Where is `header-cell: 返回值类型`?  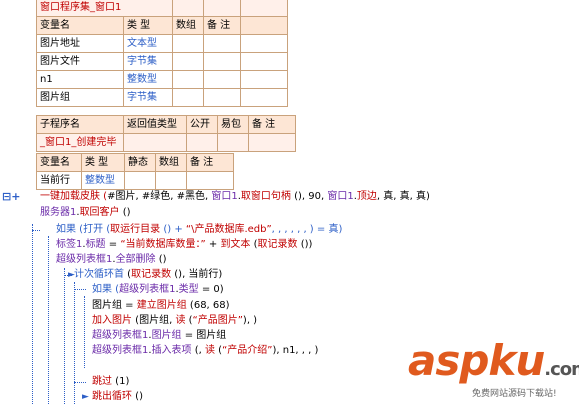
header-cell: 返回值类型 is located at coordinates (155, 124).